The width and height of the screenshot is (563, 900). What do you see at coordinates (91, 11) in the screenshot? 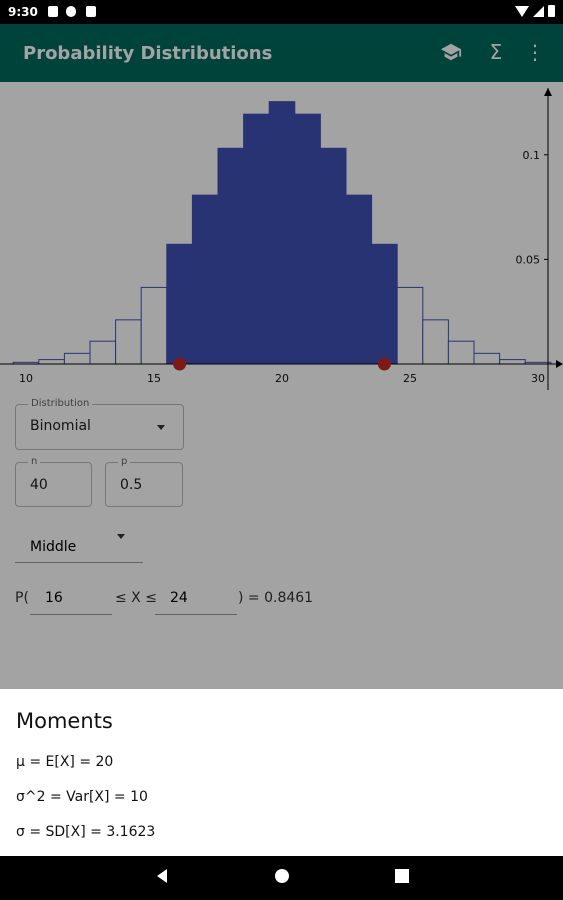
I see `sd-card-icon` at bounding box center [91, 11].